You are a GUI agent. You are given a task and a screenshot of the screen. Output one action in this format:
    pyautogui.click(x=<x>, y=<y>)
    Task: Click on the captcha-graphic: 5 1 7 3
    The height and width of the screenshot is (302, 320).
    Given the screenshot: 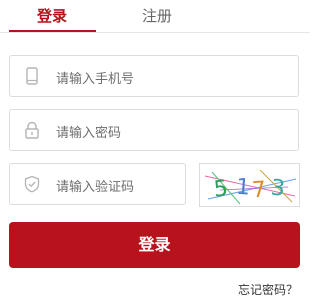 What is the action you would take?
    pyautogui.click(x=250, y=187)
    